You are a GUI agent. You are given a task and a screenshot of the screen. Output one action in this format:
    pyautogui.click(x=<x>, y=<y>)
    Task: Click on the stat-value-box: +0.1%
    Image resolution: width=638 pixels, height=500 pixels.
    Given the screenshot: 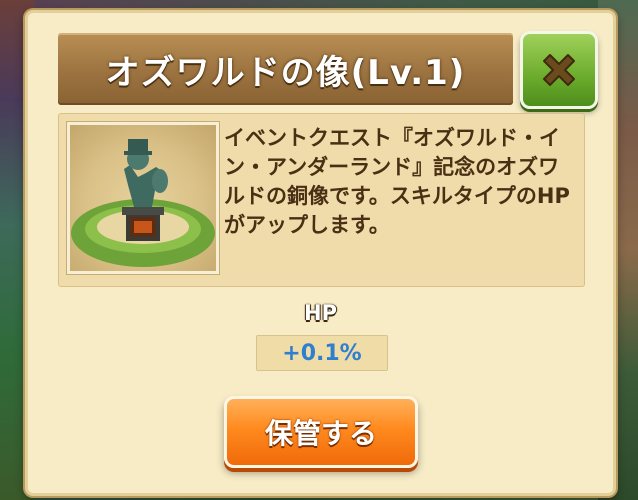 What is the action you would take?
    pyautogui.click(x=322, y=353)
    